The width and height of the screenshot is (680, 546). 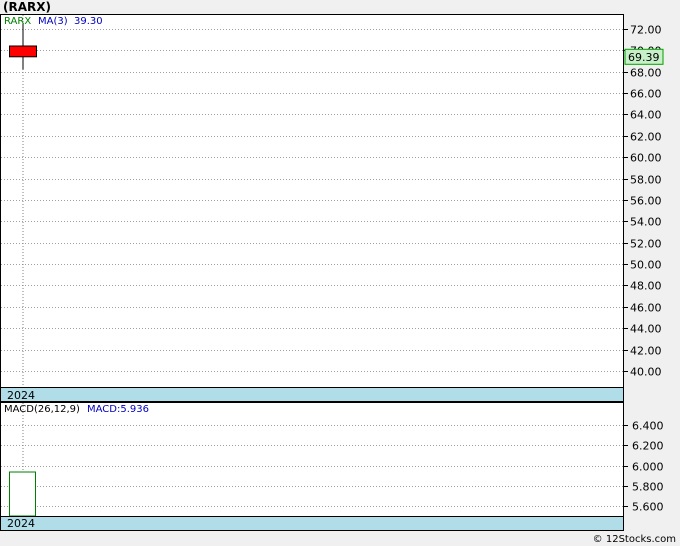 What do you see at coordinates (646, 158) in the screenshot?
I see `price-tick-label: 60.00` at bounding box center [646, 158].